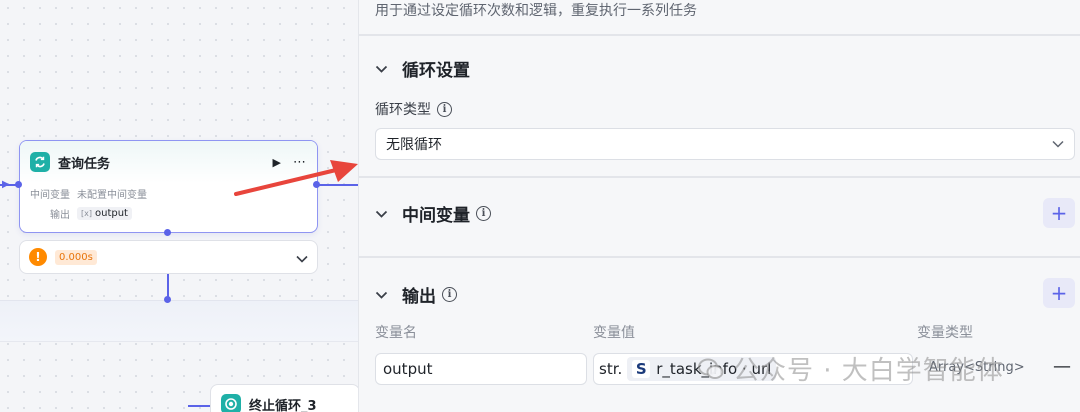  I want to click on loop-type-value: 无限循环, so click(414, 145).